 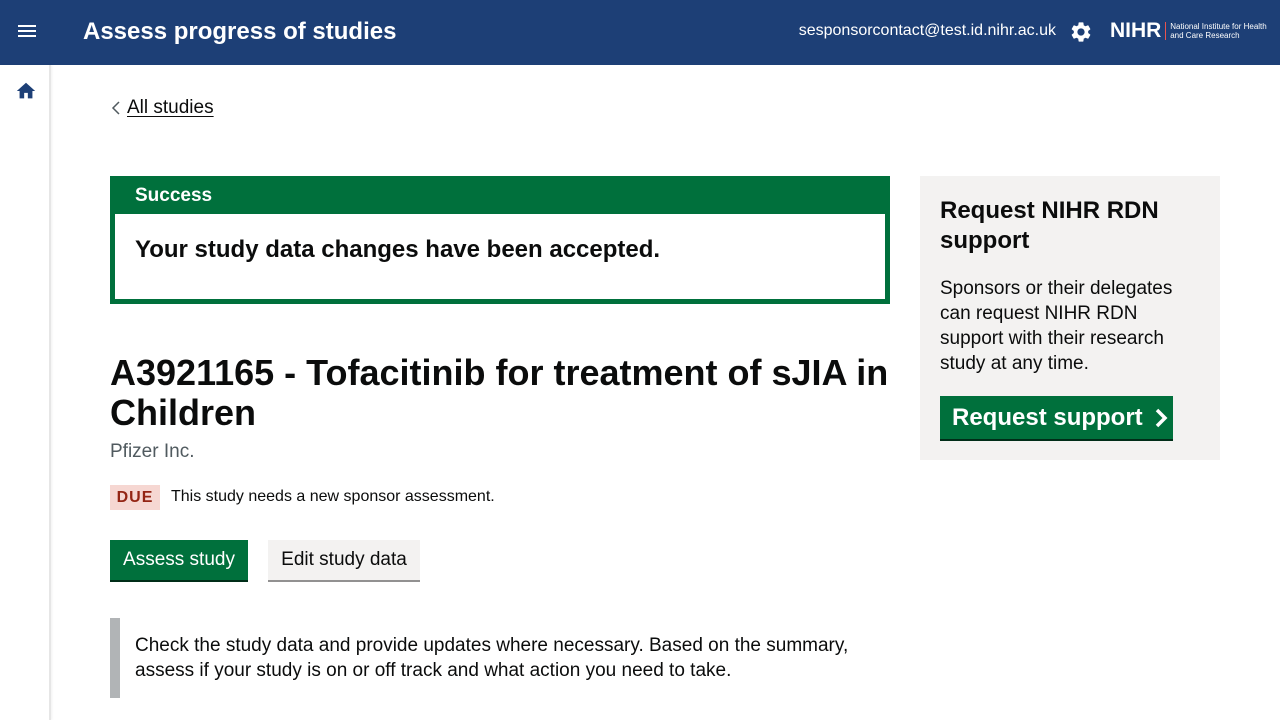 I want to click on chevron-right-icon, so click(x=1161, y=417).